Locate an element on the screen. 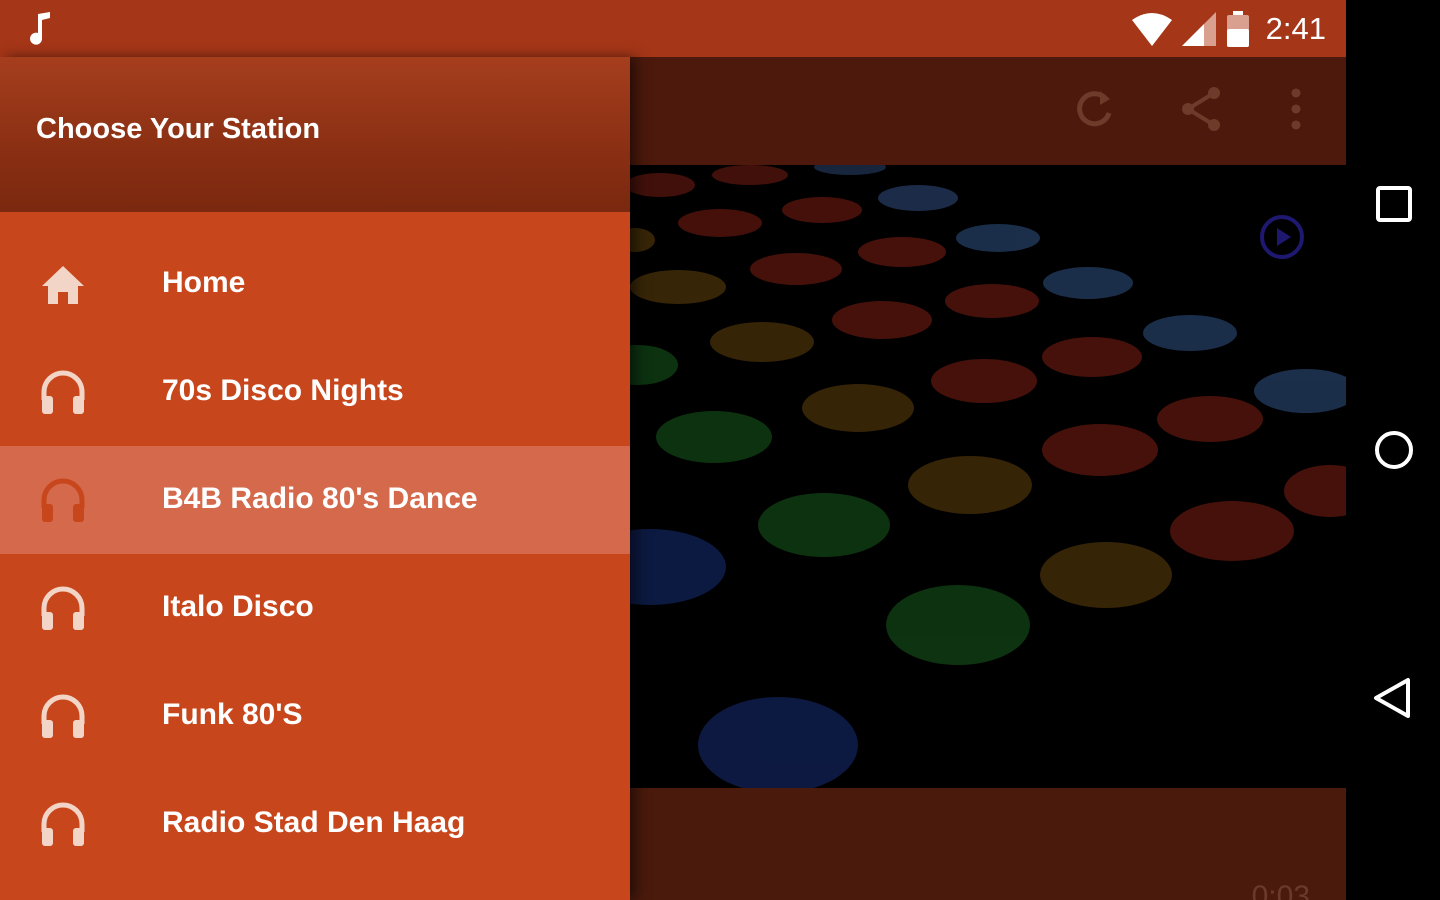 This screenshot has width=1440, height=900. elapsed-time: 0:03 is located at coordinates (1280, 890).